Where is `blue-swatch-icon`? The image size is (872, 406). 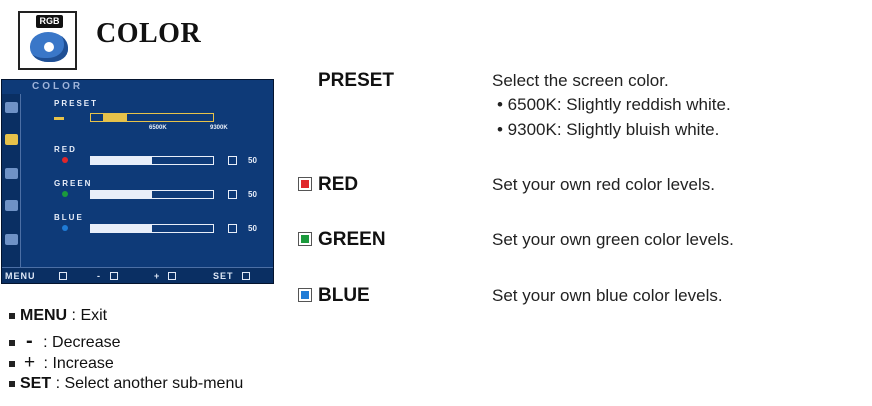 blue-swatch-icon is located at coordinates (305, 295).